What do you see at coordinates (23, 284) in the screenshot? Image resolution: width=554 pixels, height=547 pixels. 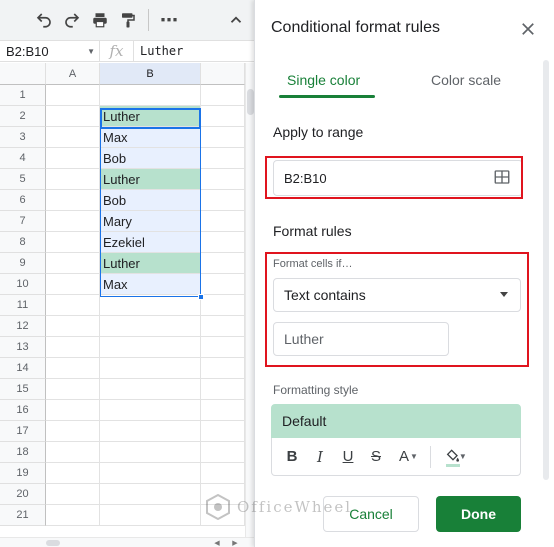 I see `row-header: 10` at bounding box center [23, 284].